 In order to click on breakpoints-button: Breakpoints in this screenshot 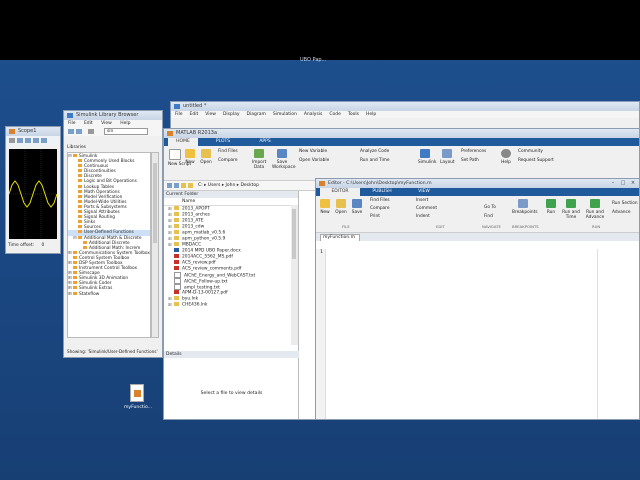, I will do `click(525, 207)`.